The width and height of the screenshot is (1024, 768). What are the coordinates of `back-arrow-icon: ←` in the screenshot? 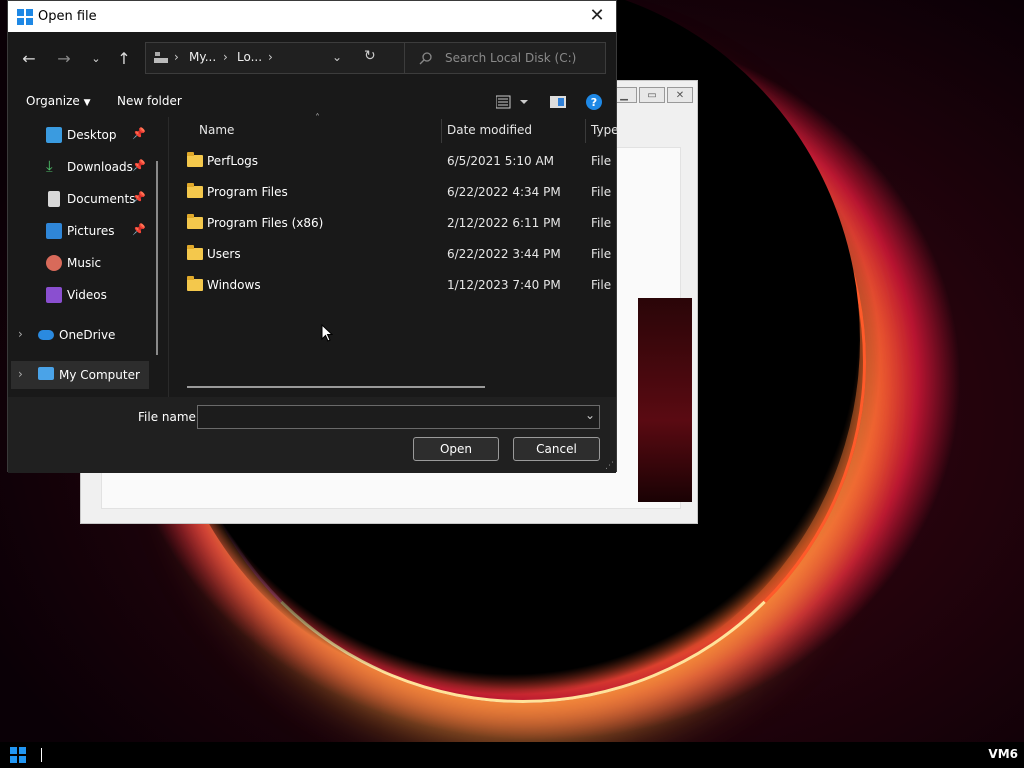 It's located at (29, 59).